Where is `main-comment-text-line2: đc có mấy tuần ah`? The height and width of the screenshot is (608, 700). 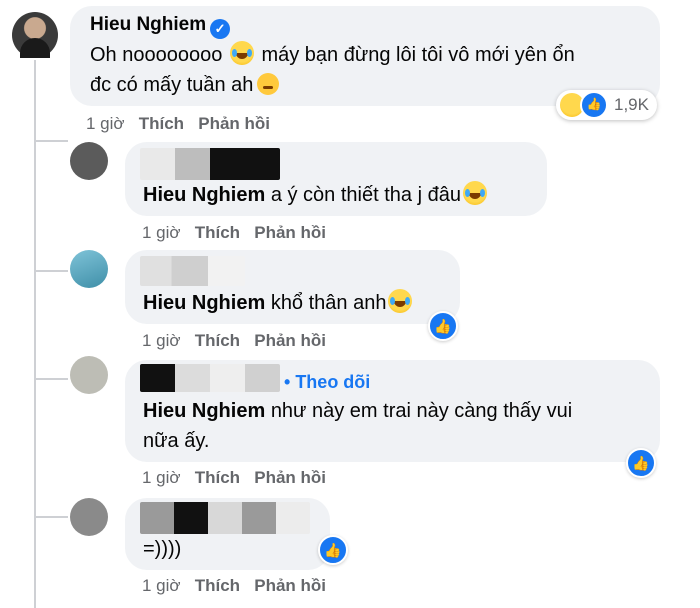
main-comment-text-line2: đc có mấy tuần ah is located at coordinates (185, 85).